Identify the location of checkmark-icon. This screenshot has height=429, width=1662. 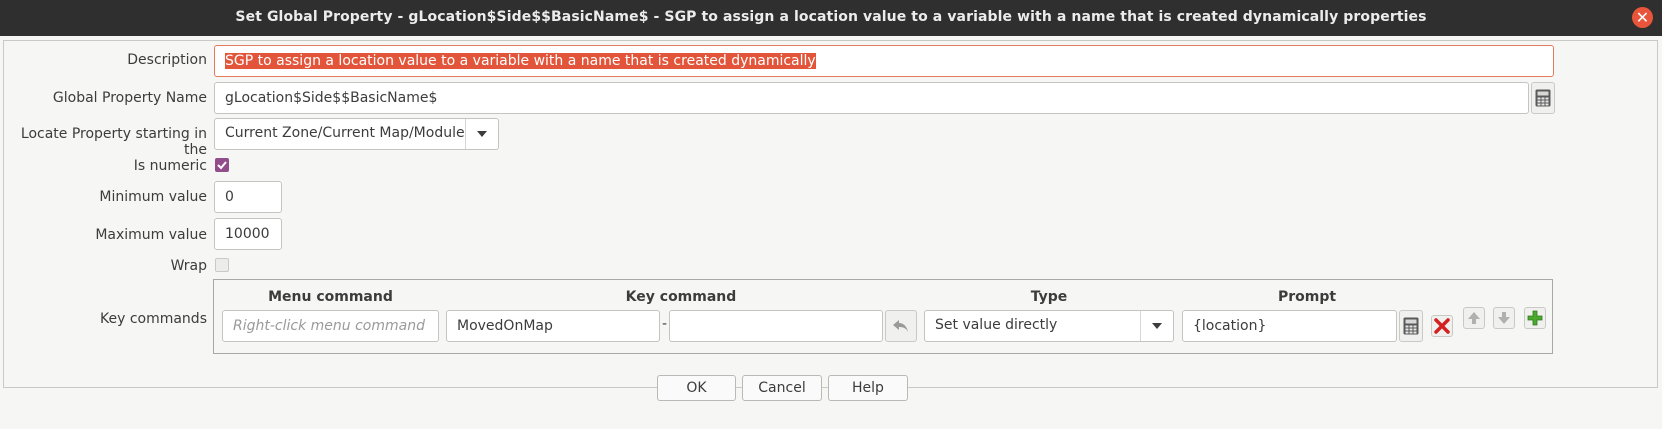
(222, 165).